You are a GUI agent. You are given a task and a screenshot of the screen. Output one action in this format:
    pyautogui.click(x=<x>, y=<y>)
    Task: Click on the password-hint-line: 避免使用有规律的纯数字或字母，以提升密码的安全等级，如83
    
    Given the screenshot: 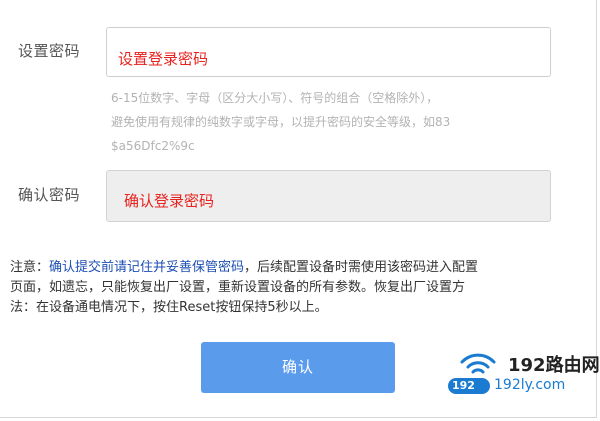 What is the action you would take?
    pyautogui.click(x=281, y=122)
    